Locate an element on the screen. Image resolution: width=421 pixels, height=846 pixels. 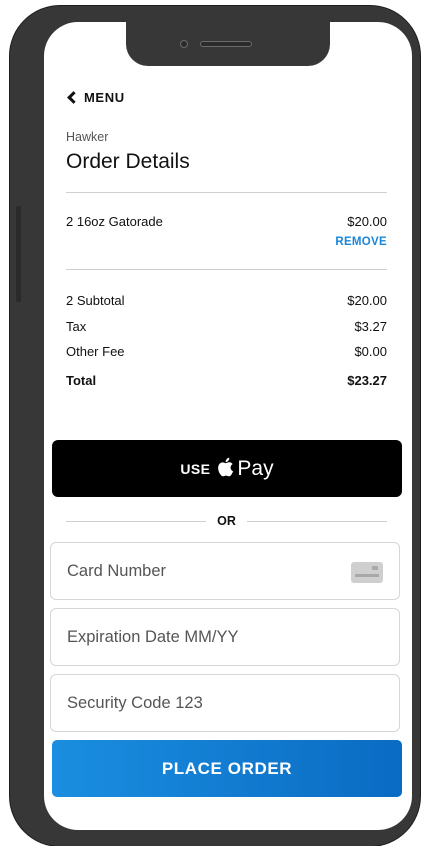
total-row: Total $23.27 is located at coordinates (226, 380).